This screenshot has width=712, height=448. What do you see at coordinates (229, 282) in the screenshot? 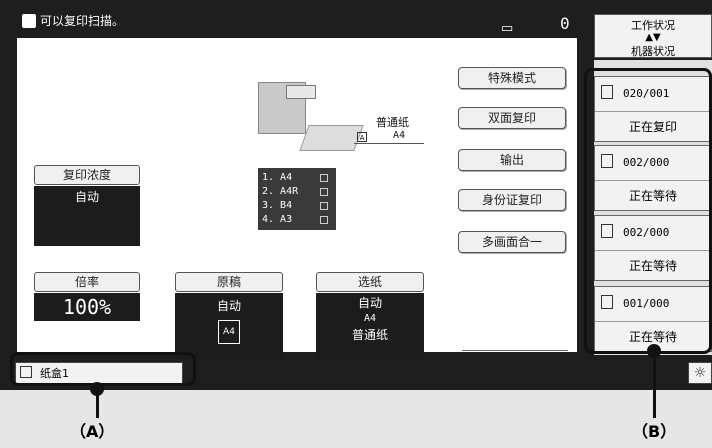
I see `original-label: 原稿` at bounding box center [229, 282].